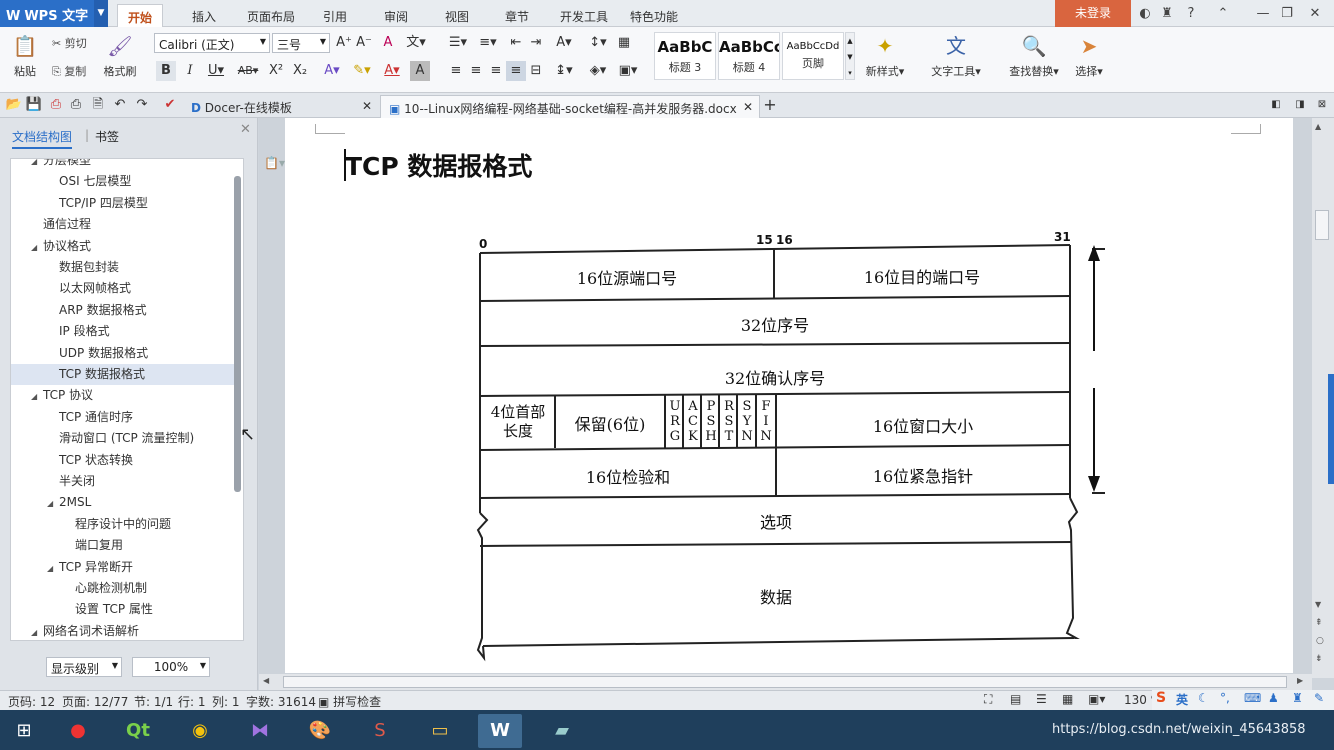 The height and width of the screenshot is (750, 1334). Describe the element at coordinates (123, 374) in the screenshot. I see `outline-item: TCP 数据报格式` at that location.